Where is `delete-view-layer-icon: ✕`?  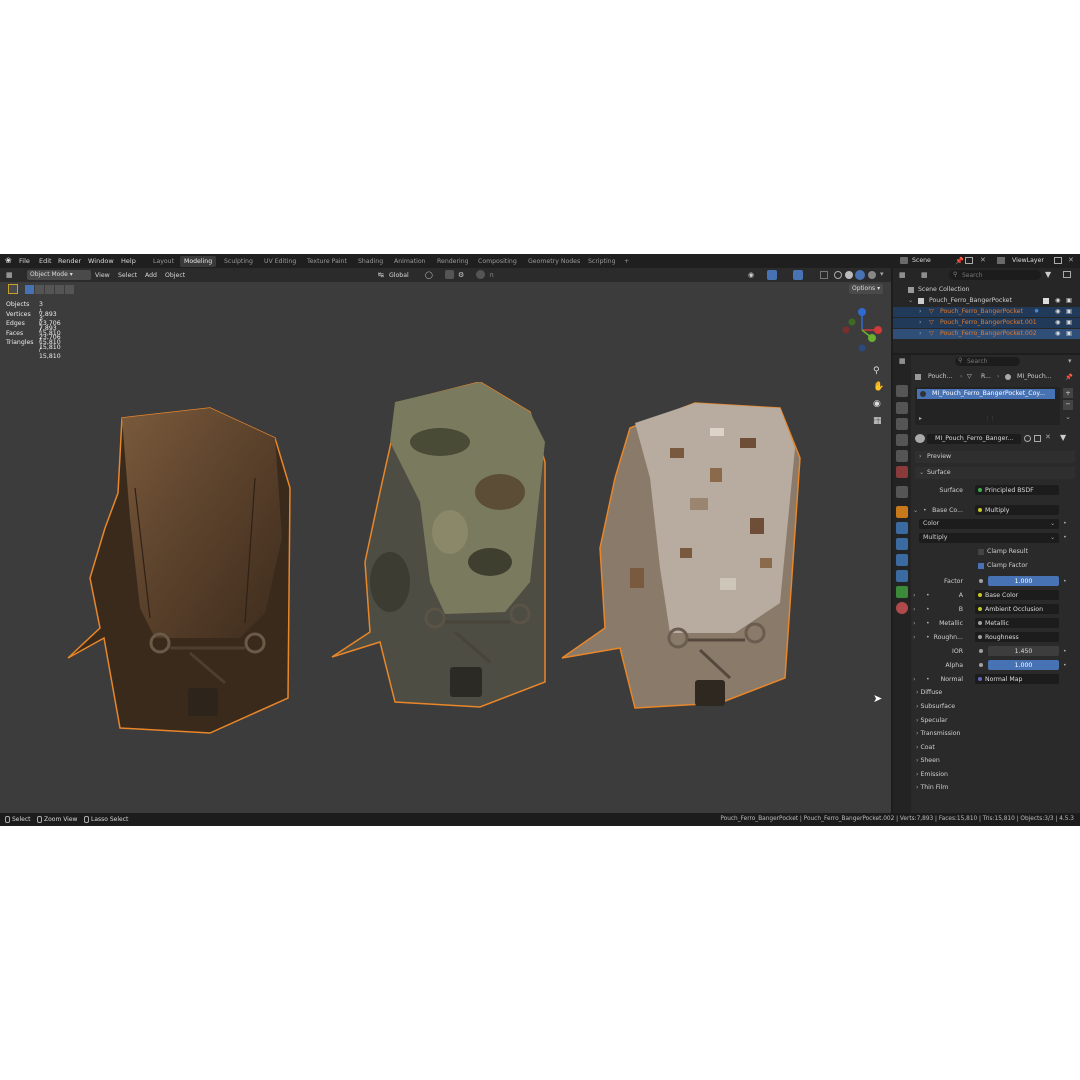 delete-view-layer-icon: ✕ is located at coordinates (1071, 260).